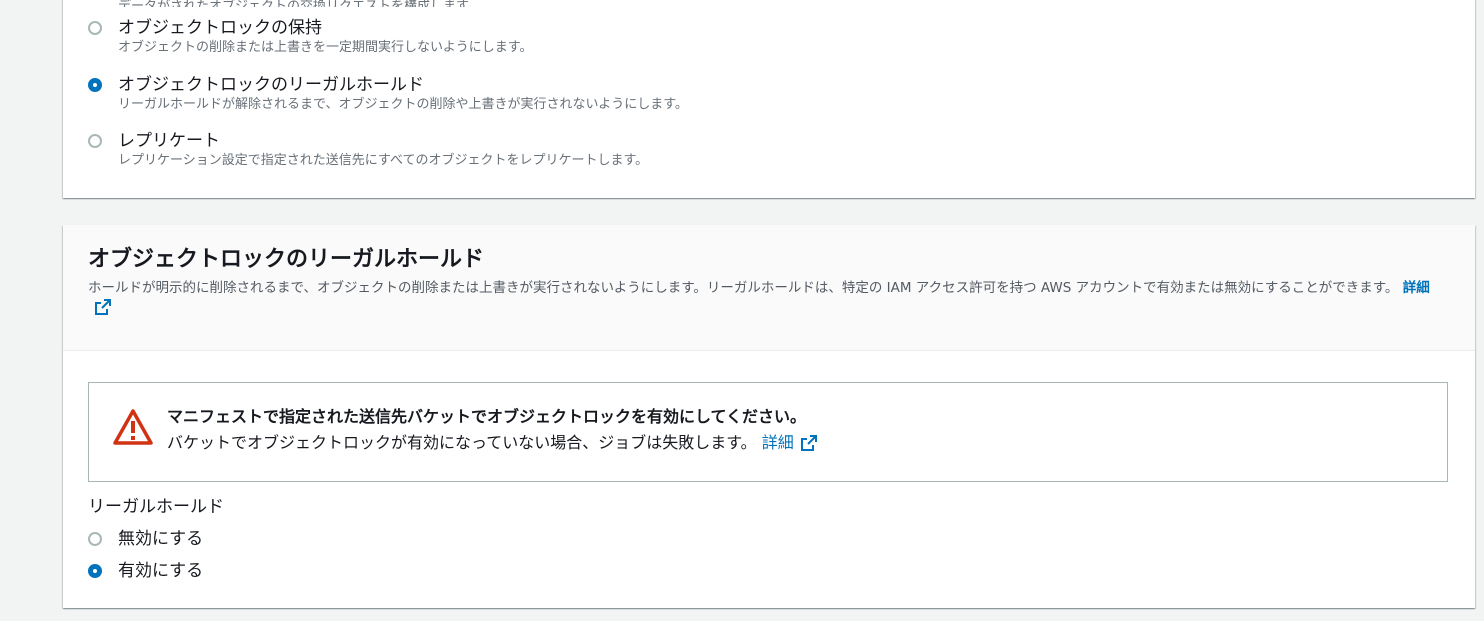  I want to click on option-description: オブジェクトの削除または上書きを一定期間実行しないようにします。, so click(325, 47).